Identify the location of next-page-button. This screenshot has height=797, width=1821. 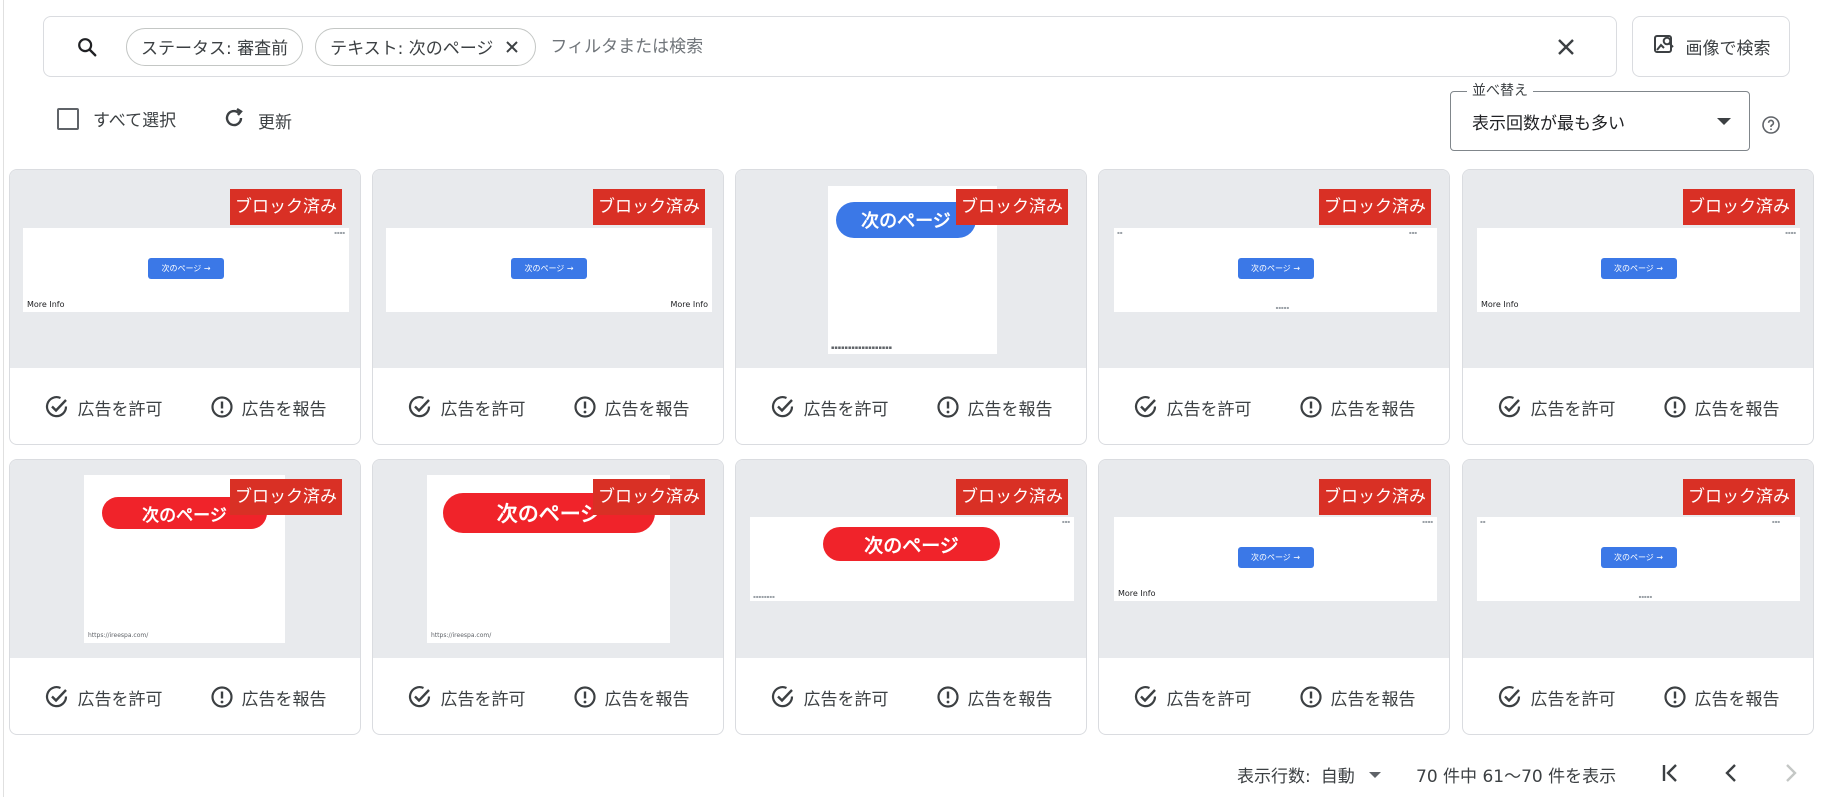
(1791, 773).